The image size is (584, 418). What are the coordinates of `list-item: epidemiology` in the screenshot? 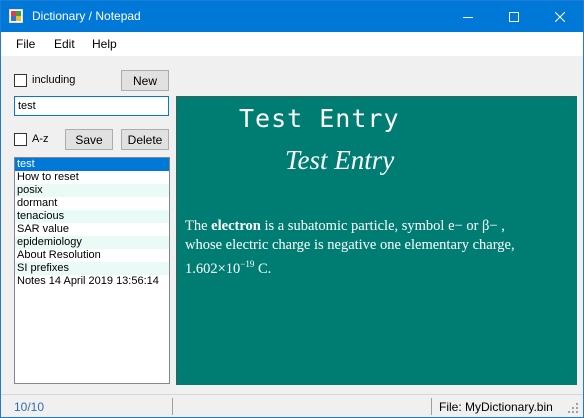 It's located at (92, 242).